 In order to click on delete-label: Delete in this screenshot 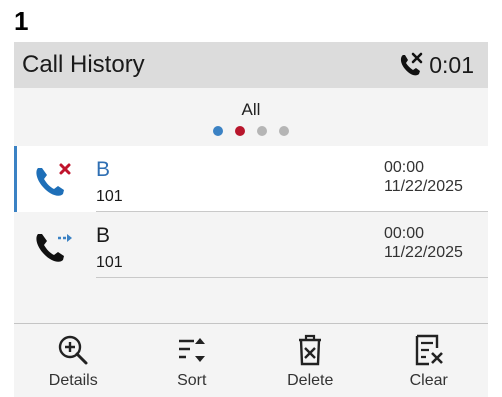, I will do `click(310, 380)`.